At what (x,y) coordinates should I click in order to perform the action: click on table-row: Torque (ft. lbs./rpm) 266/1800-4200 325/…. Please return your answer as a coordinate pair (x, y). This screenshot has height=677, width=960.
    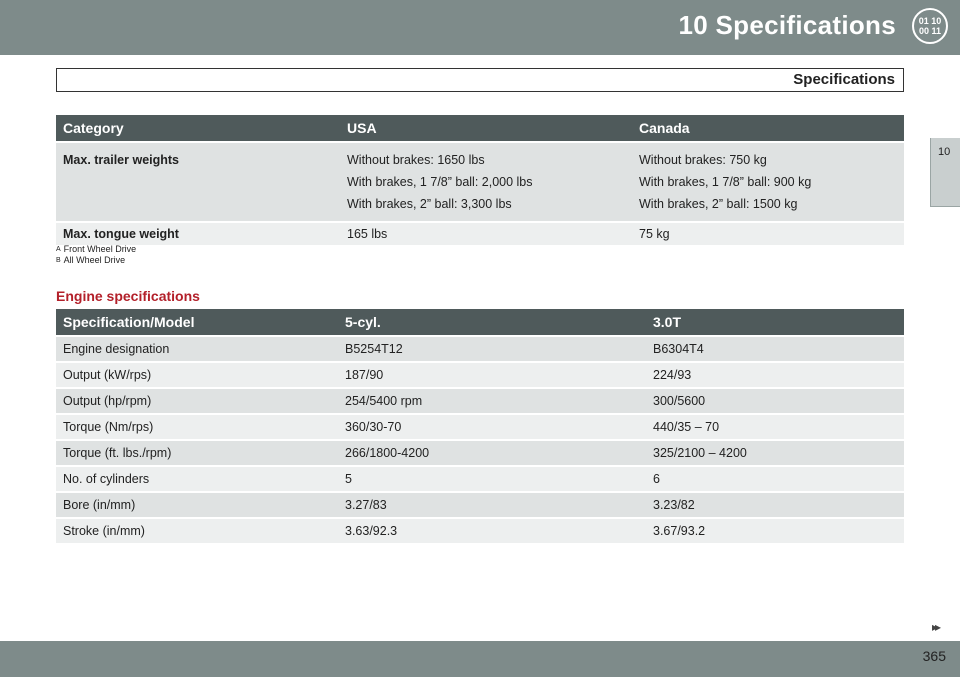
    Looking at the image, I should click on (480, 453).